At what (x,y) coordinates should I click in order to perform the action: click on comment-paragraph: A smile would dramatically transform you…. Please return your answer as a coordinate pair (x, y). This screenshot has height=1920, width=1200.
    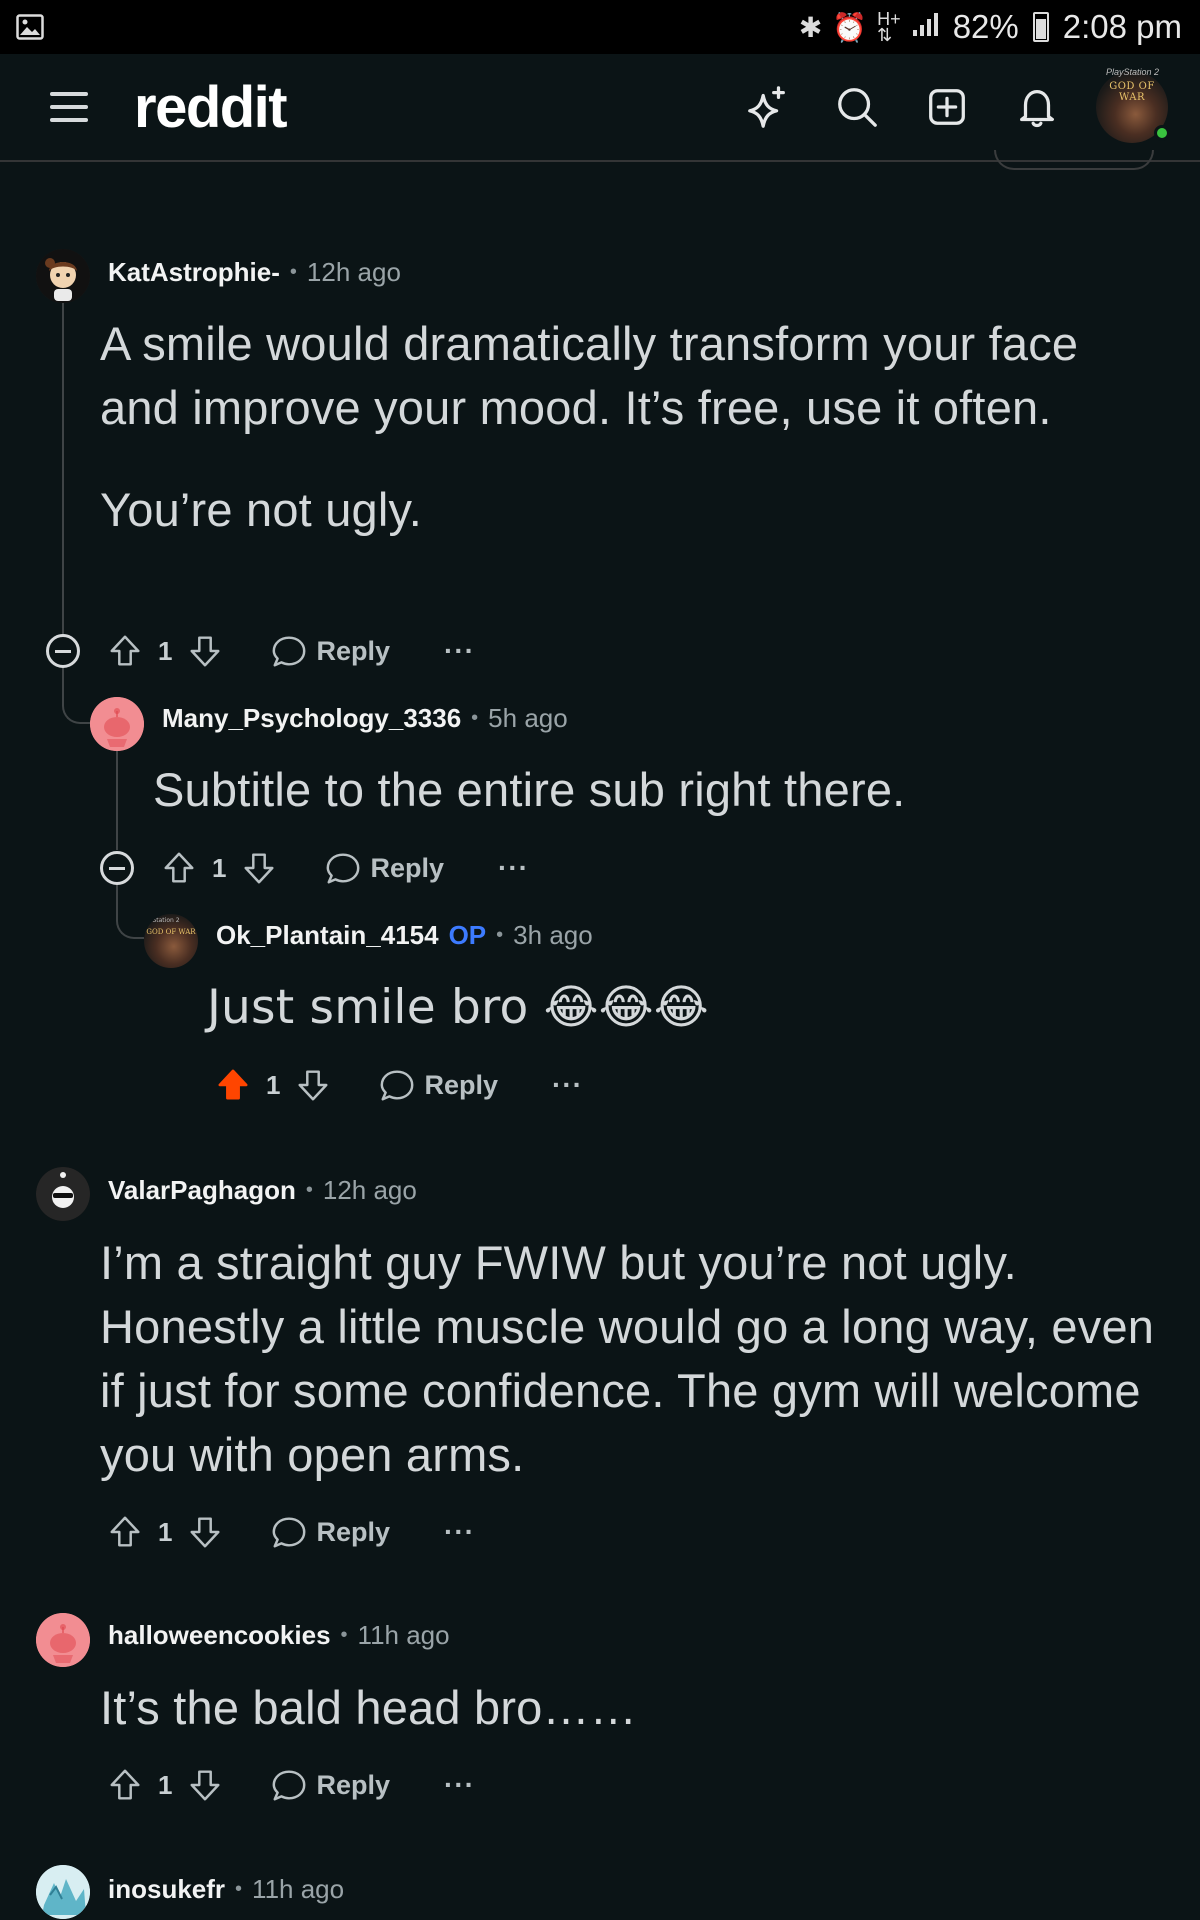
    Looking at the image, I should click on (589, 375).